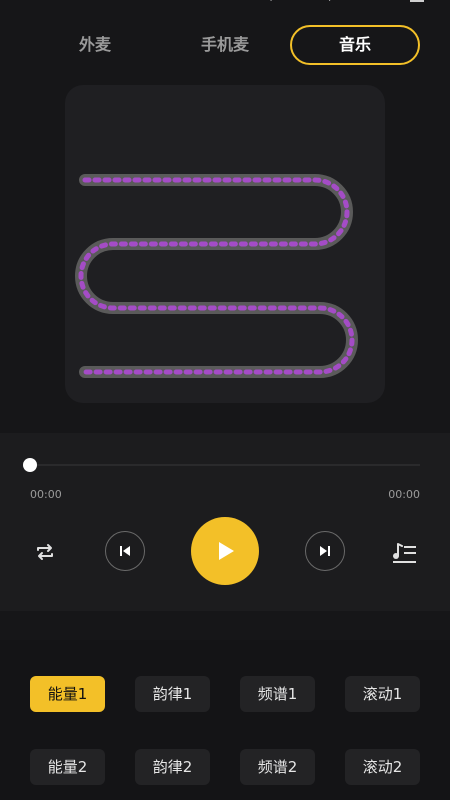 This screenshot has height=800, width=450. Describe the element at coordinates (172, 767) in the screenshot. I see `effect-rhythm-2: 韵律2` at that location.